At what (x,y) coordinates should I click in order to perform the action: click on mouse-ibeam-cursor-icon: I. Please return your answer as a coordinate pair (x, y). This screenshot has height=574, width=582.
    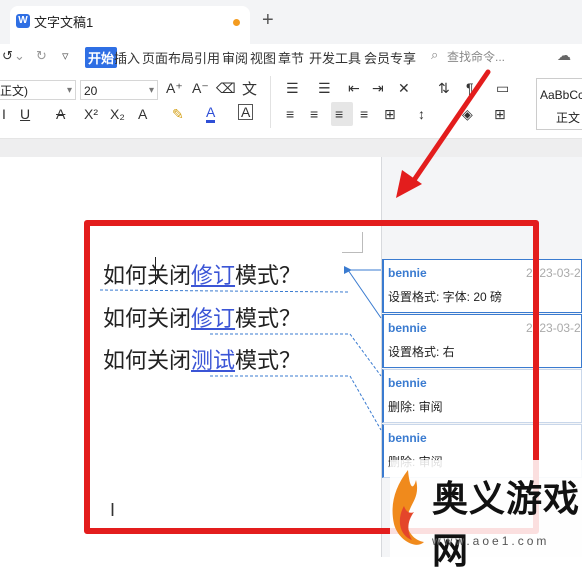
    Looking at the image, I should click on (113, 510).